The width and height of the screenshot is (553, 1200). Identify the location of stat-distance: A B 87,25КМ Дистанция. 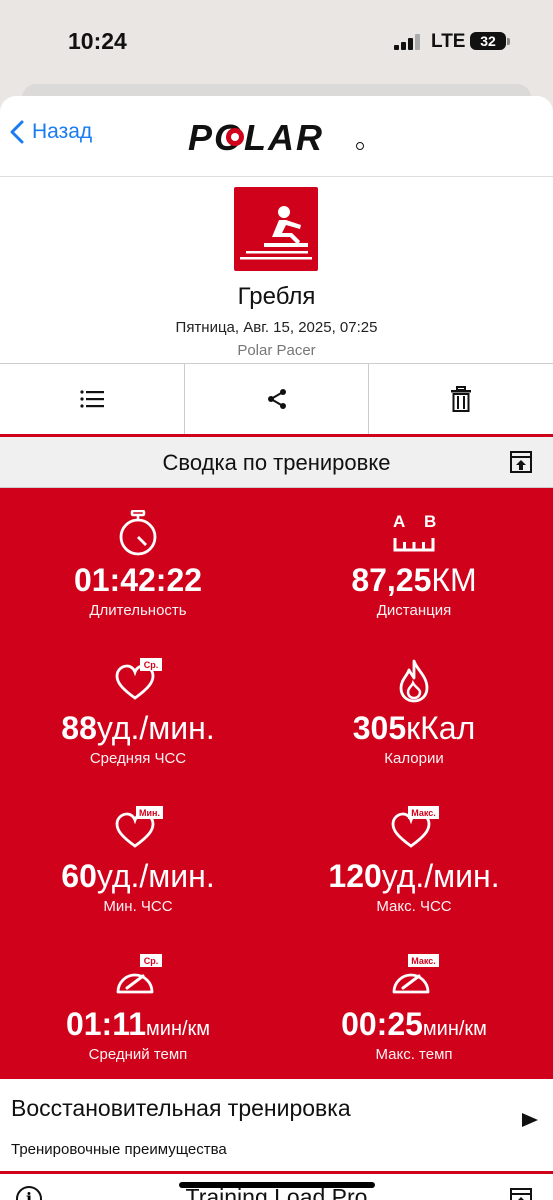
(414, 561).